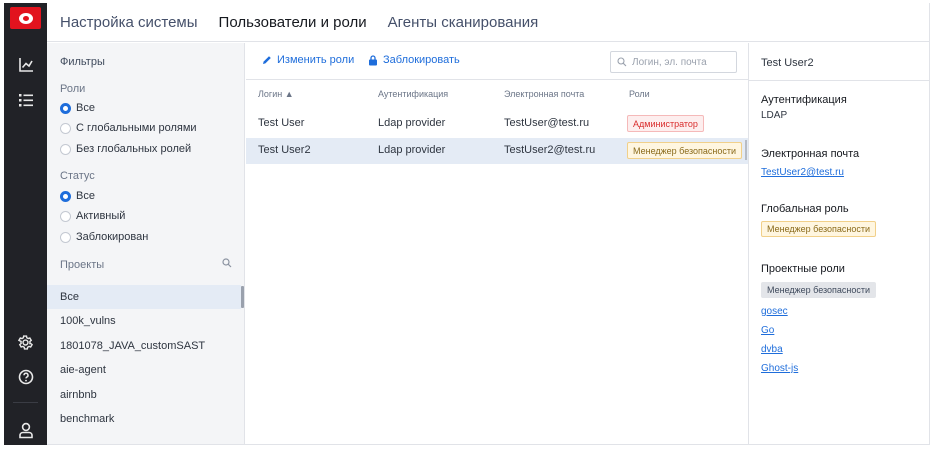  What do you see at coordinates (92, 216) in the screenshot?
I see `status-radio-active: Активный` at bounding box center [92, 216].